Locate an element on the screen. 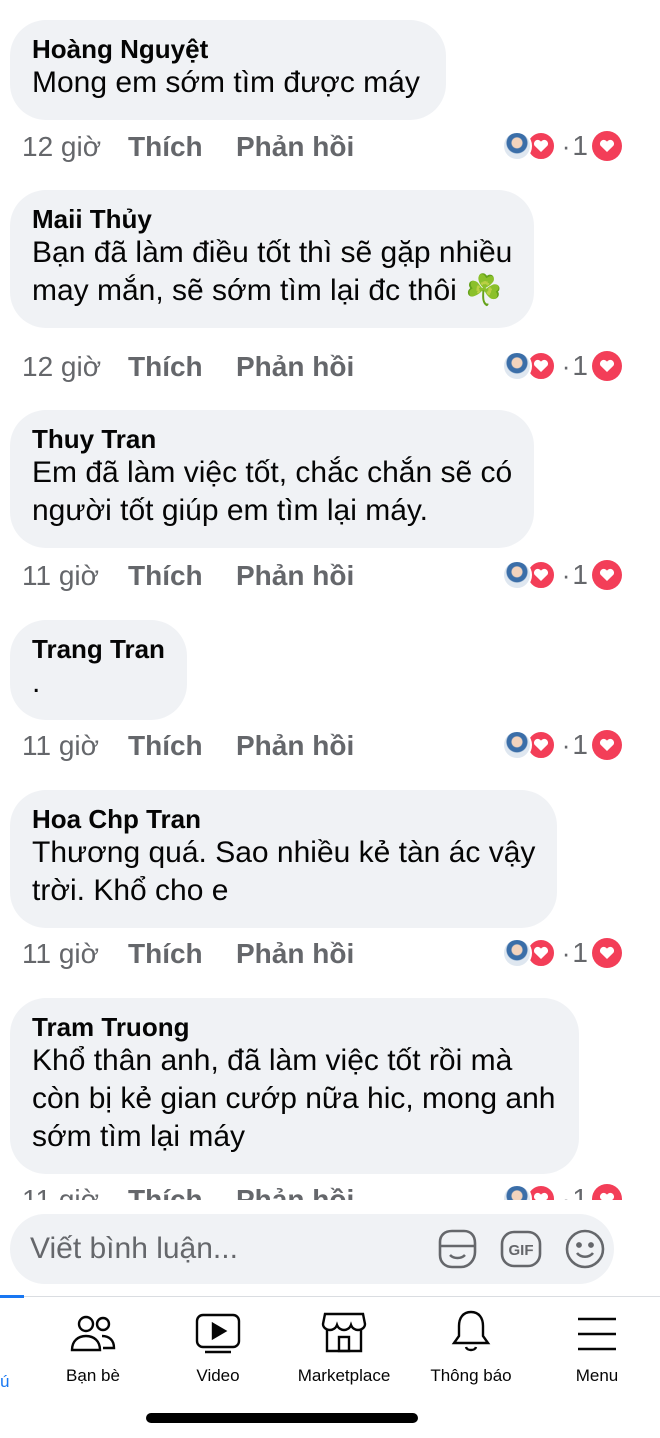  tabbar-divider is located at coordinates (330, 1296).